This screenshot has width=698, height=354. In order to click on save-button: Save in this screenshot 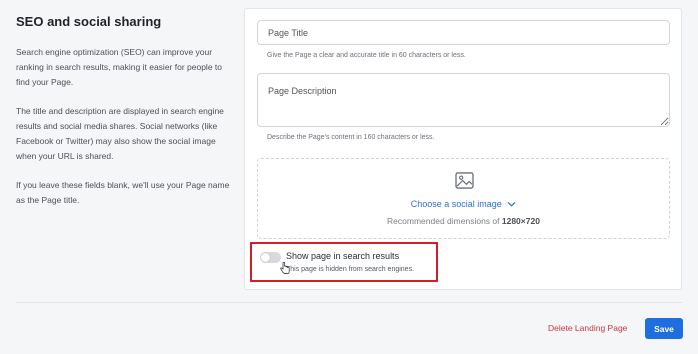, I will do `click(664, 328)`.